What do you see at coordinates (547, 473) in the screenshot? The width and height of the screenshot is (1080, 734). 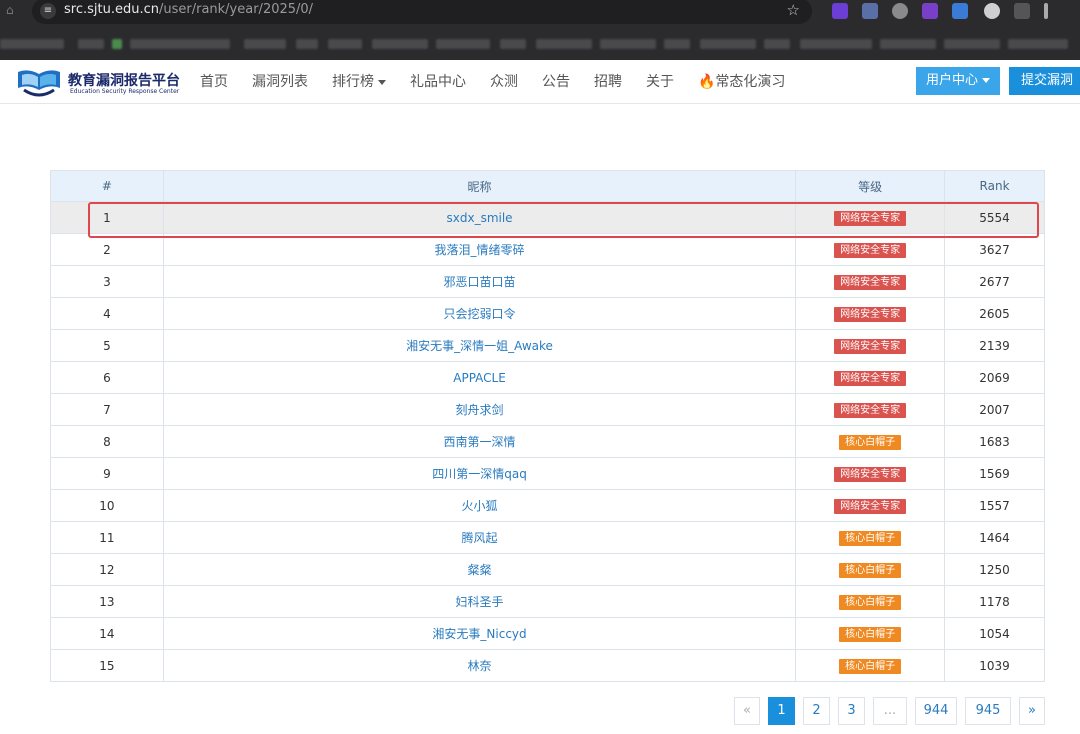 I see `table-row: 9 四川第一深情qaq 网络安全专家 1569` at bounding box center [547, 473].